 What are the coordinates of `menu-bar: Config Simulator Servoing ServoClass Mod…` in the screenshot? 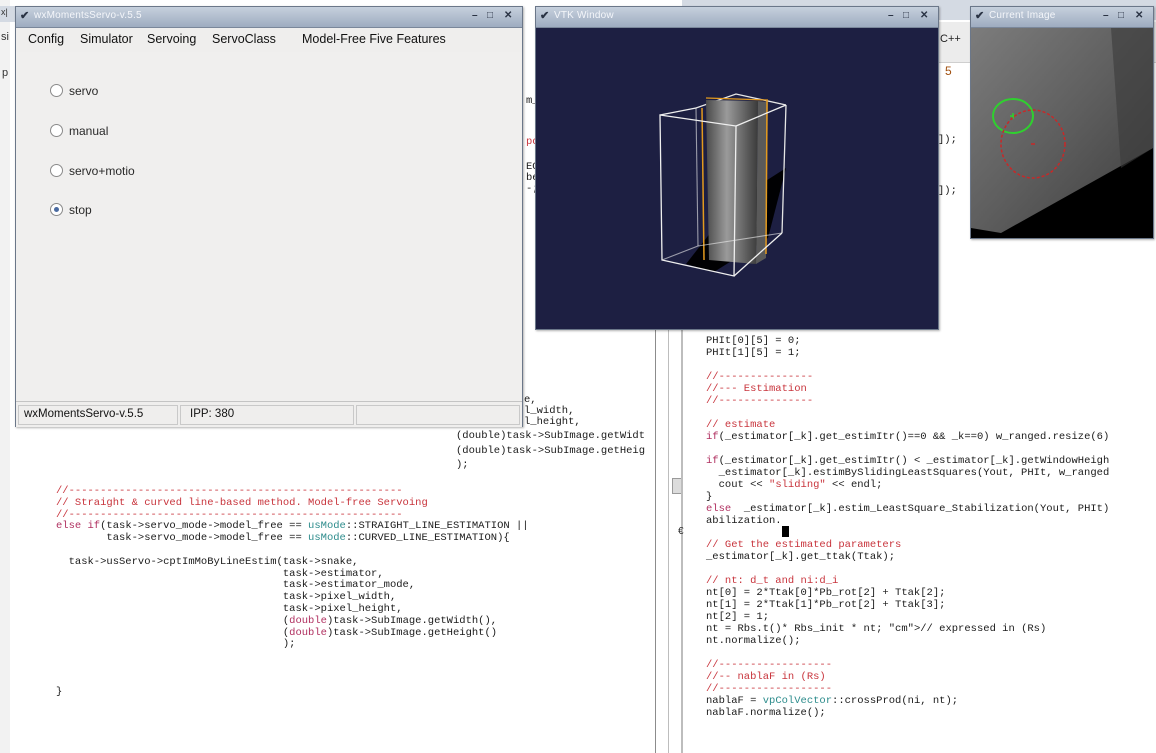 It's located at (269, 40).